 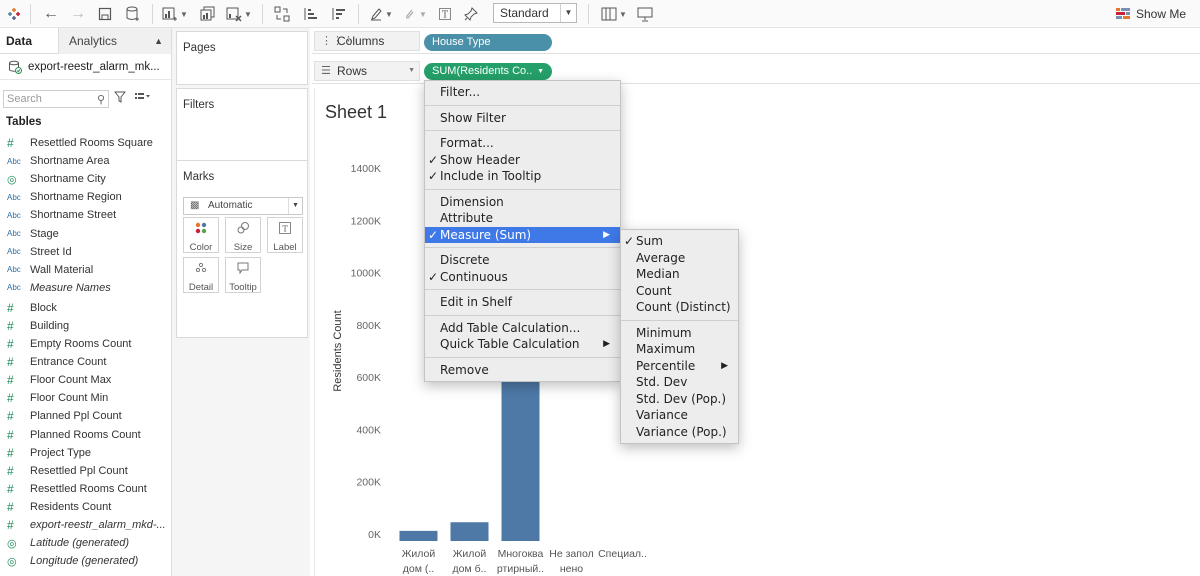 I want to click on field-item: ◎ Longitude (generated), so click(x=85, y=561).